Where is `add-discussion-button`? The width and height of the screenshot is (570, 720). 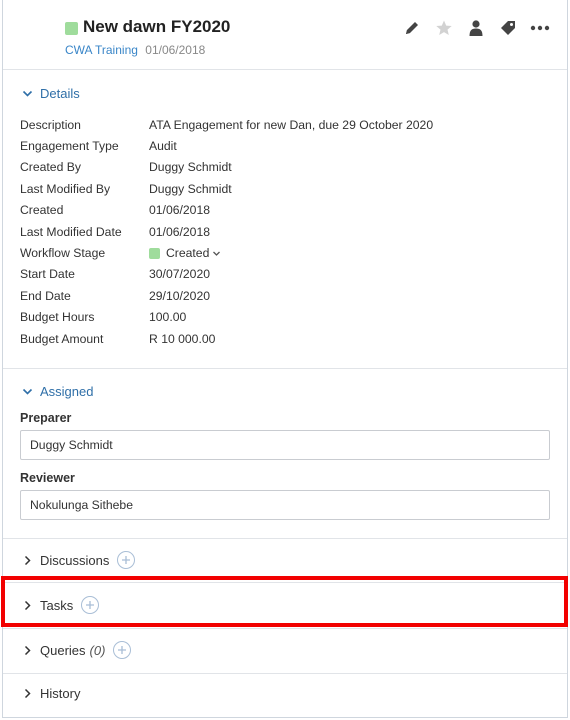 add-discussion-button is located at coordinates (126, 560).